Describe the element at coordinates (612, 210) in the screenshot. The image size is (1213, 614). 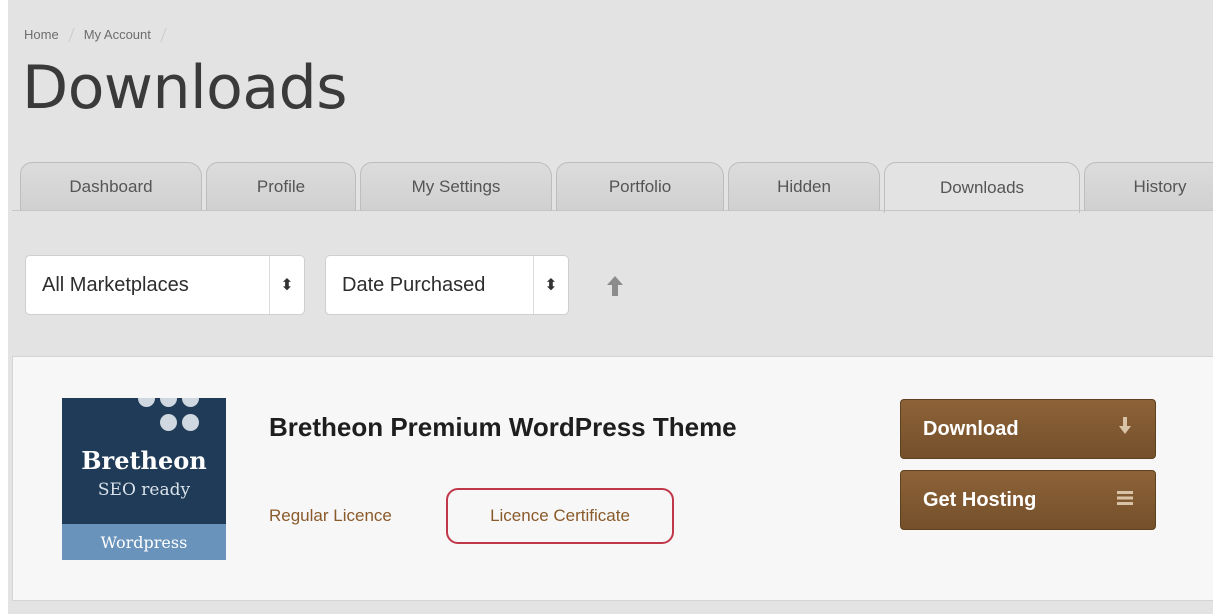
I see `tabs-divider` at that location.